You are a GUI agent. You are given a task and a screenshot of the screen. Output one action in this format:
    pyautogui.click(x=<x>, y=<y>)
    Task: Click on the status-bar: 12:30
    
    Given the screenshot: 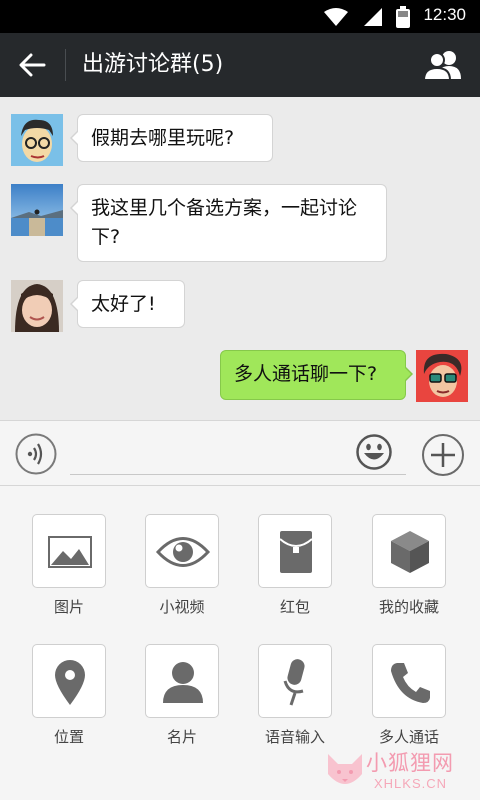 What is the action you would take?
    pyautogui.click(x=240, y=16)
    